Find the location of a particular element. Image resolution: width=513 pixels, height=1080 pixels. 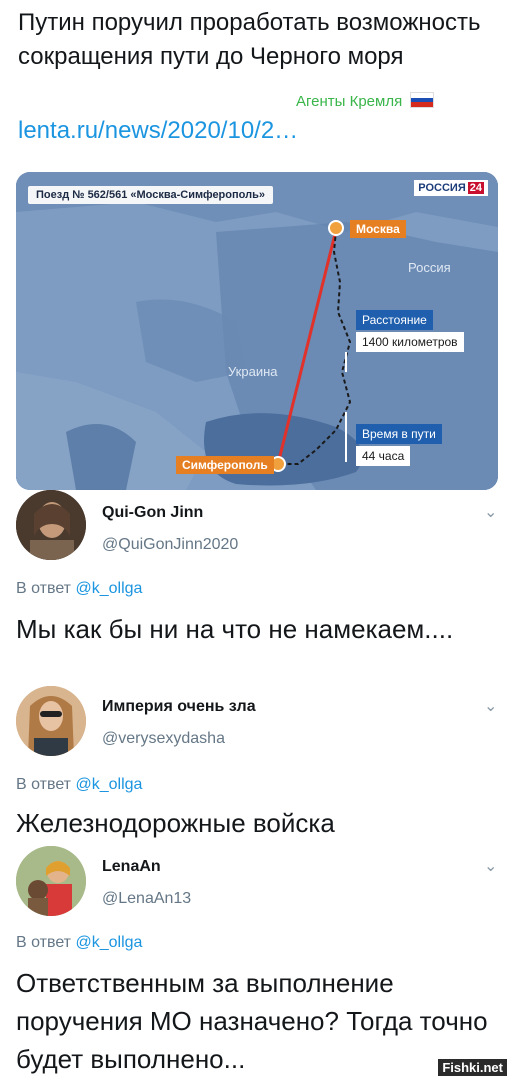

russia-flag-icon is located at coordinates (422, 100).